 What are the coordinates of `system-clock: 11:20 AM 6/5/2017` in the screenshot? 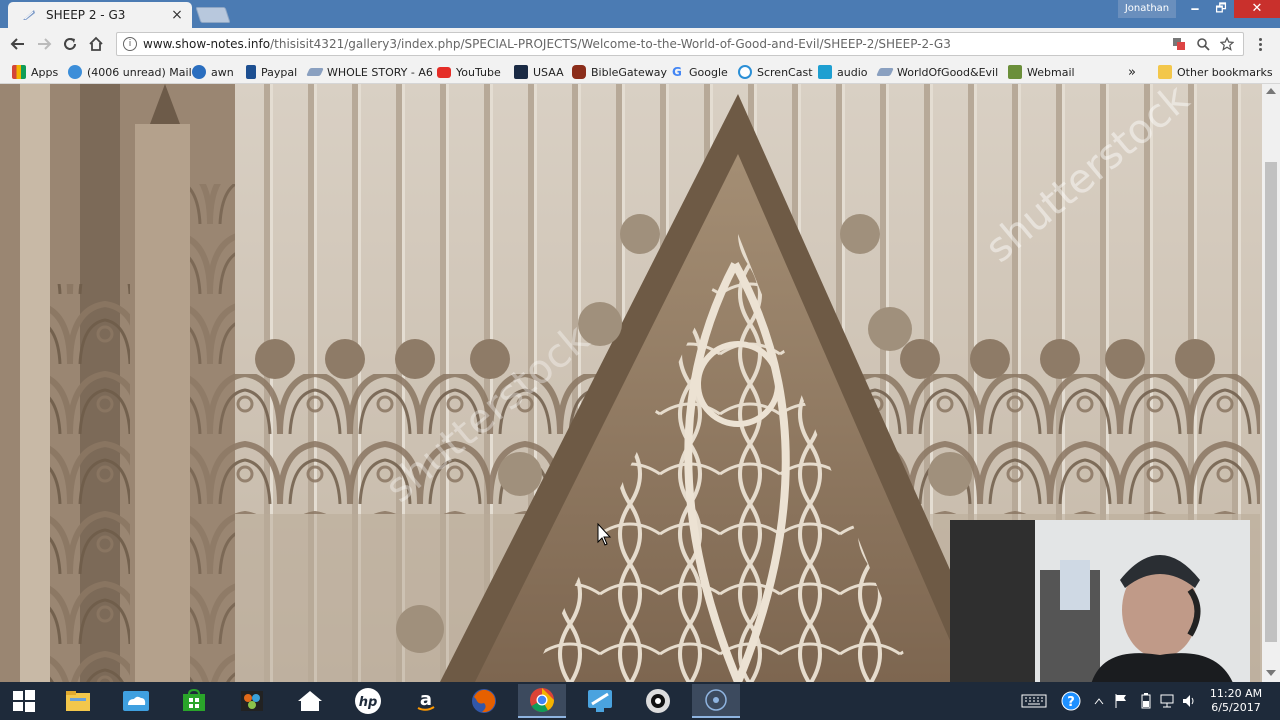 It's located at (1236, 701).